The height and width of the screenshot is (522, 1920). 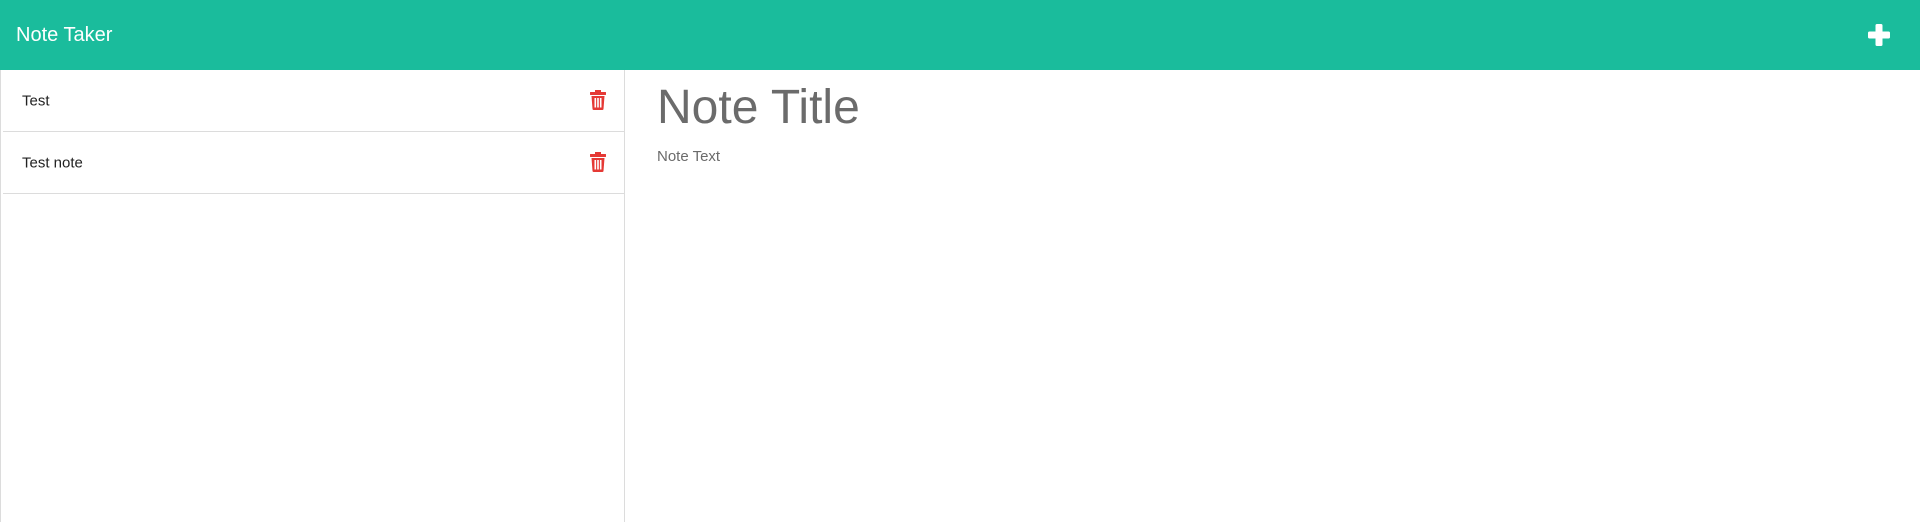 I want to click on note-list-item-title: Test note, so click(x=52, y=162).